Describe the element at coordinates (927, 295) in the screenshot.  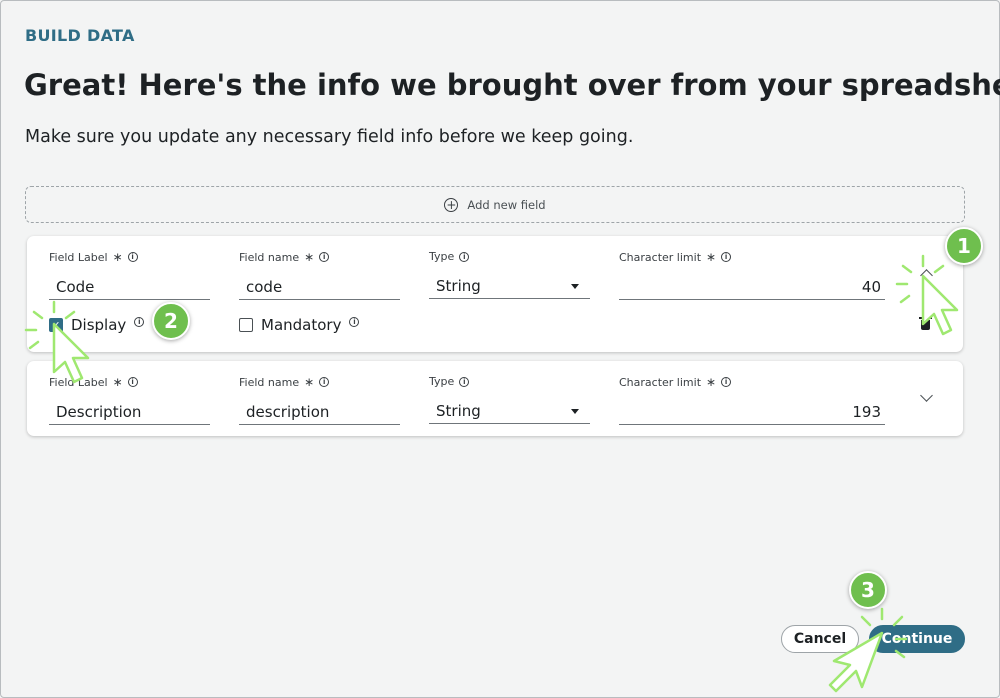
I see `cursor-highlight-1-icon` at that location.